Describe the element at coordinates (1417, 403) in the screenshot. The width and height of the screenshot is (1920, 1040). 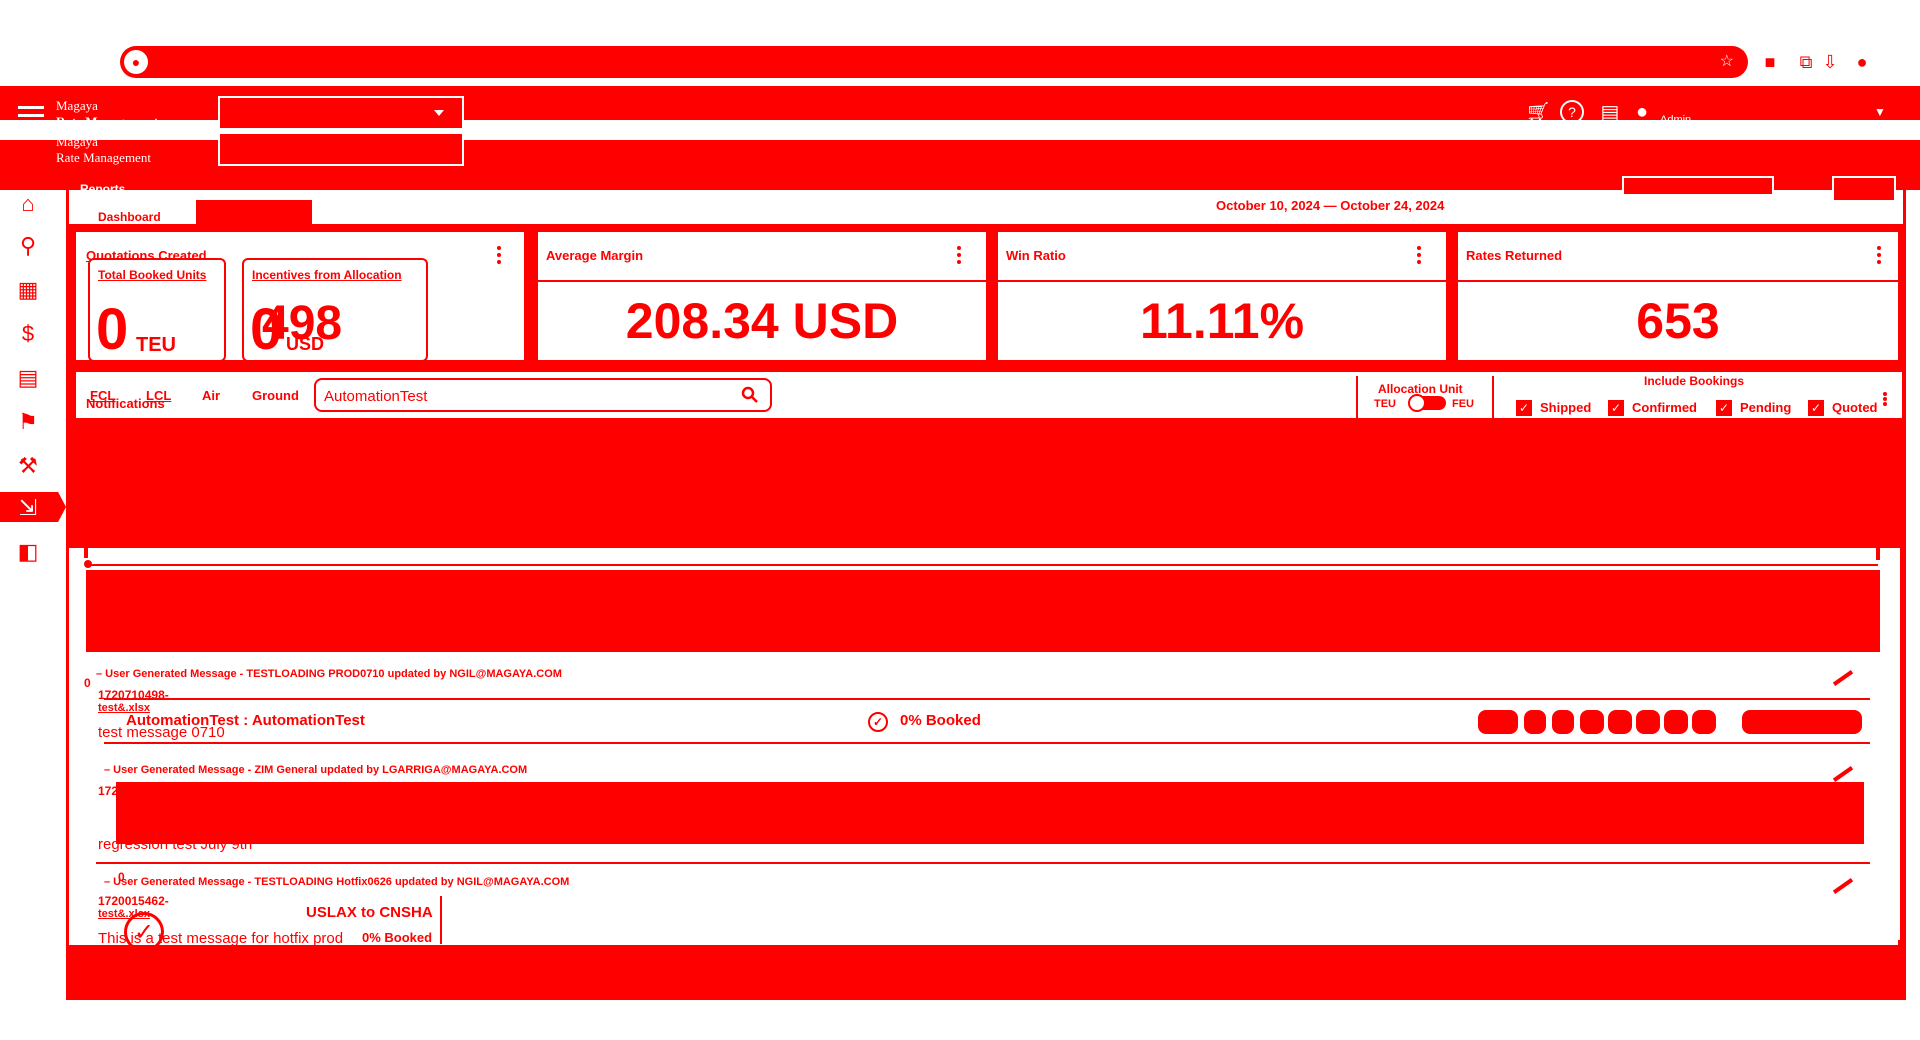
I see `allocation-unit-toggle-knob` at that location.